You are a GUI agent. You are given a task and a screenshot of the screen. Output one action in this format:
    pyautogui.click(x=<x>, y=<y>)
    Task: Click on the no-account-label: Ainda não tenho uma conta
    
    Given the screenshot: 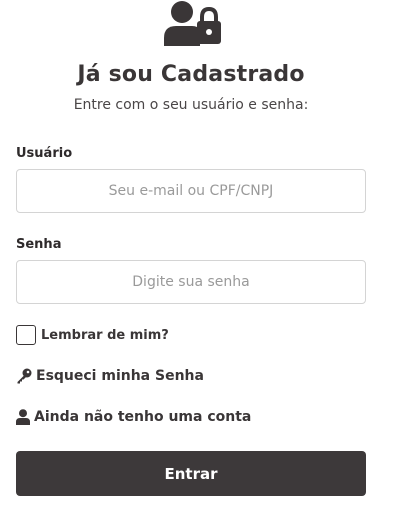 What is the action you would take?
    pyautogui.click(x=143, y=417)
    